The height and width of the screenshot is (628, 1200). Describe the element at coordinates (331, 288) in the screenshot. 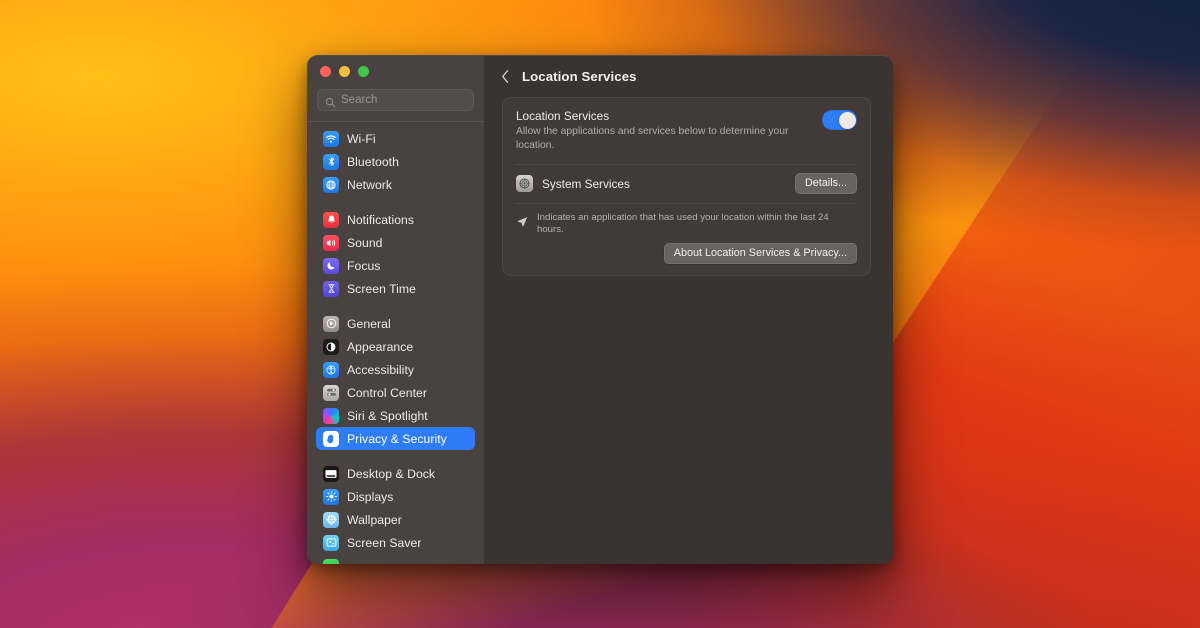

I see `screen-time-hourglass-icon` at that location.